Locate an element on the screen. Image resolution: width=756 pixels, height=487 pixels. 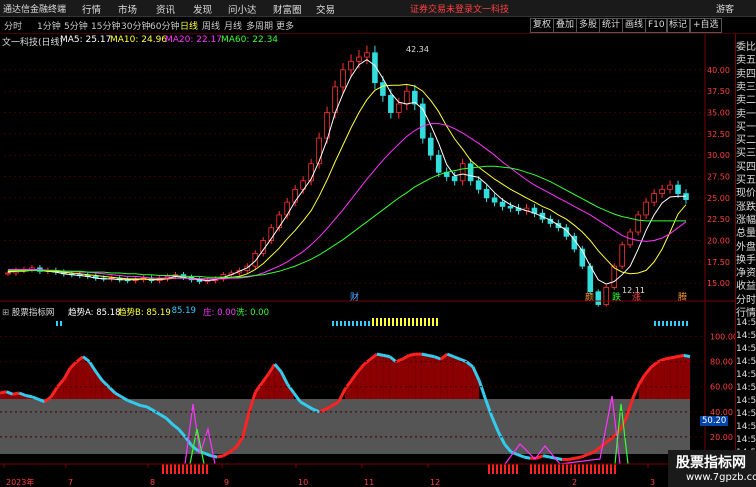
date-tick-label: 9 is located at coordinates (226, 482).